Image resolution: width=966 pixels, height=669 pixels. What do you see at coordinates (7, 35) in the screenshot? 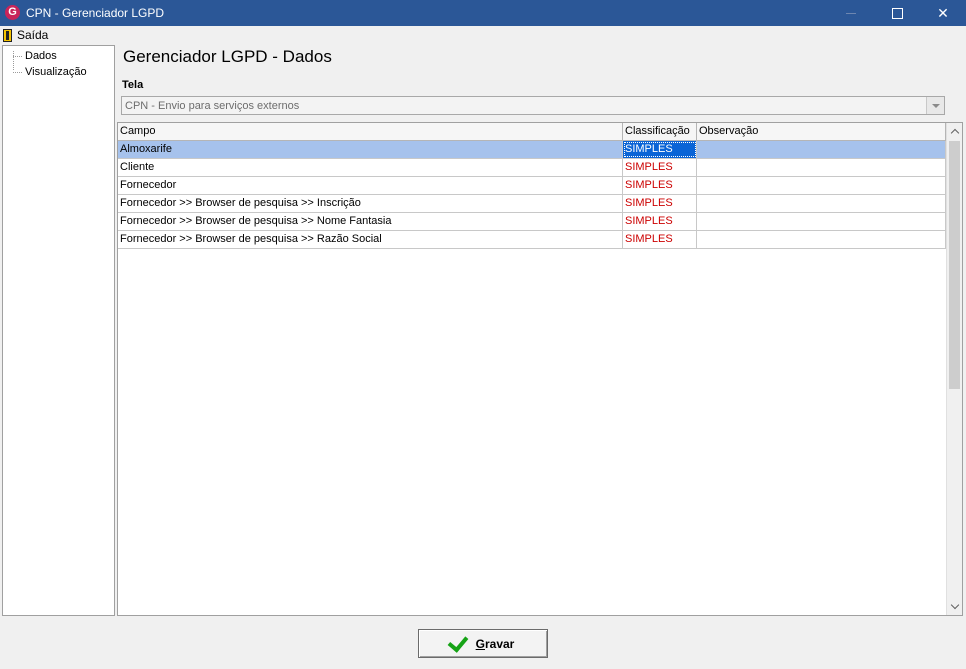
I see `exit-door-icon` at bounding box center [7, 35].